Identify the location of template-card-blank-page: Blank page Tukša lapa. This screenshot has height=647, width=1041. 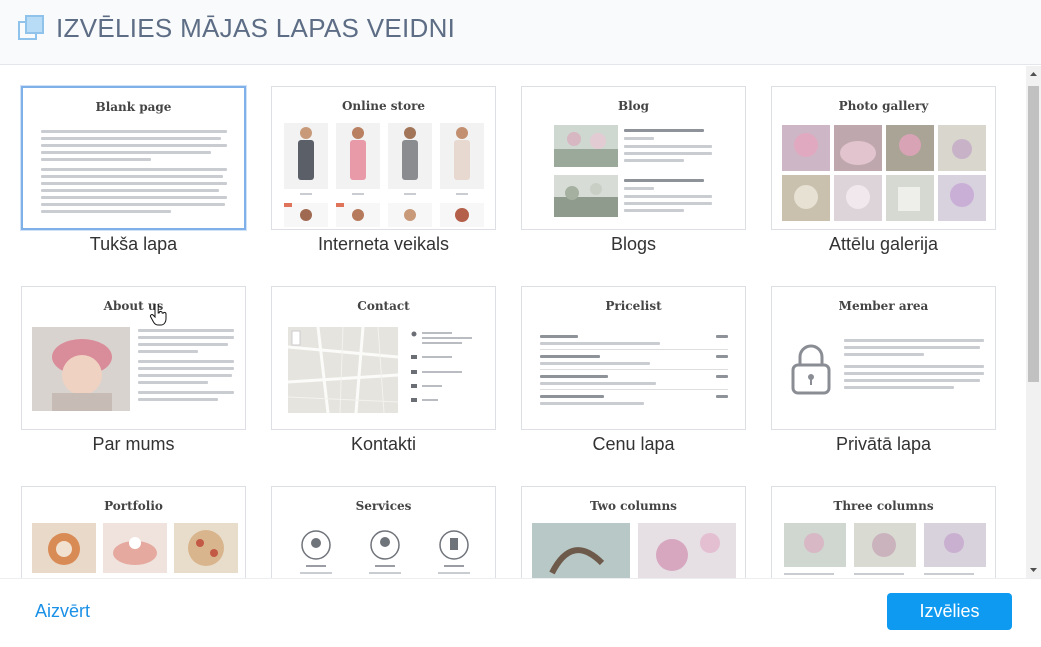
(133, 170).